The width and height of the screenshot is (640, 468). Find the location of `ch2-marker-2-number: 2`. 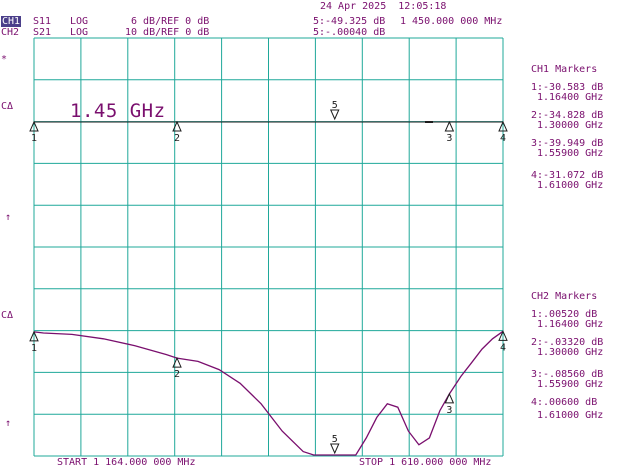

ch2-marker-2-number: 2 is located at coordinates (177, 374).